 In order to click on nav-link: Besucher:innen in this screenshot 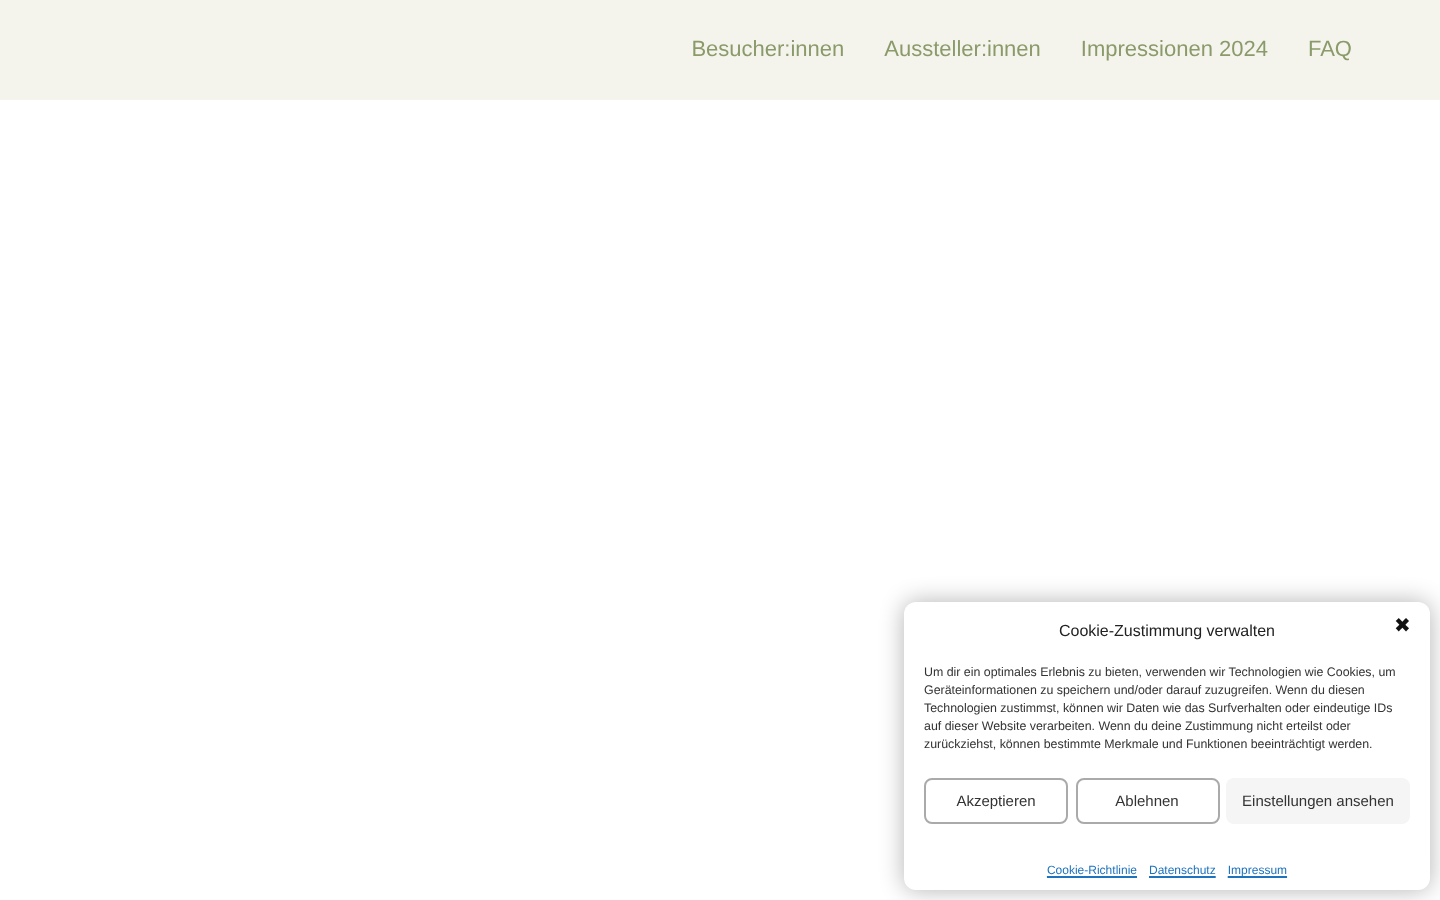, I will do `click(768, 50)`.